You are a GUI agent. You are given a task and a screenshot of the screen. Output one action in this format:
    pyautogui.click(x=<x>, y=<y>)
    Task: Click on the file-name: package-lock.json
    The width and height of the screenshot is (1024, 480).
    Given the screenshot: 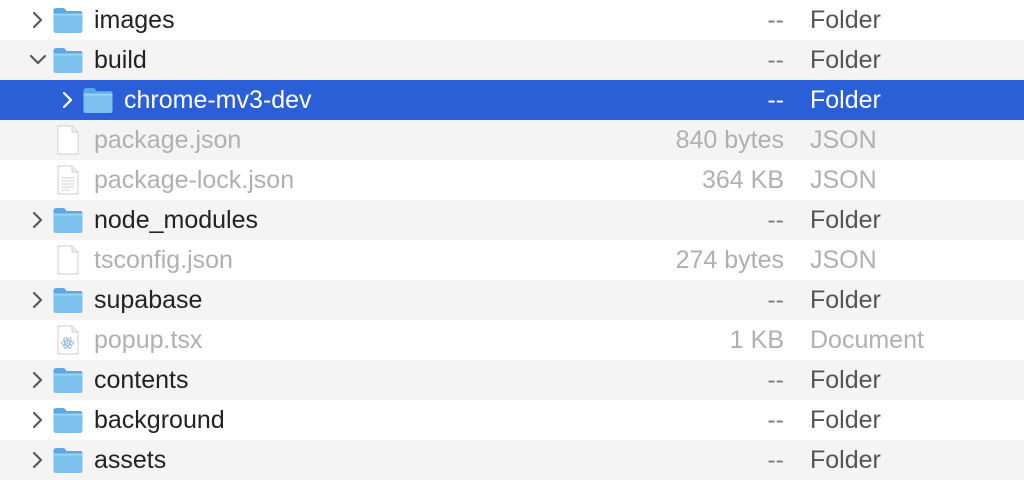 What is the action you would take?
    pyautogui.click(x=194, y=180)
    